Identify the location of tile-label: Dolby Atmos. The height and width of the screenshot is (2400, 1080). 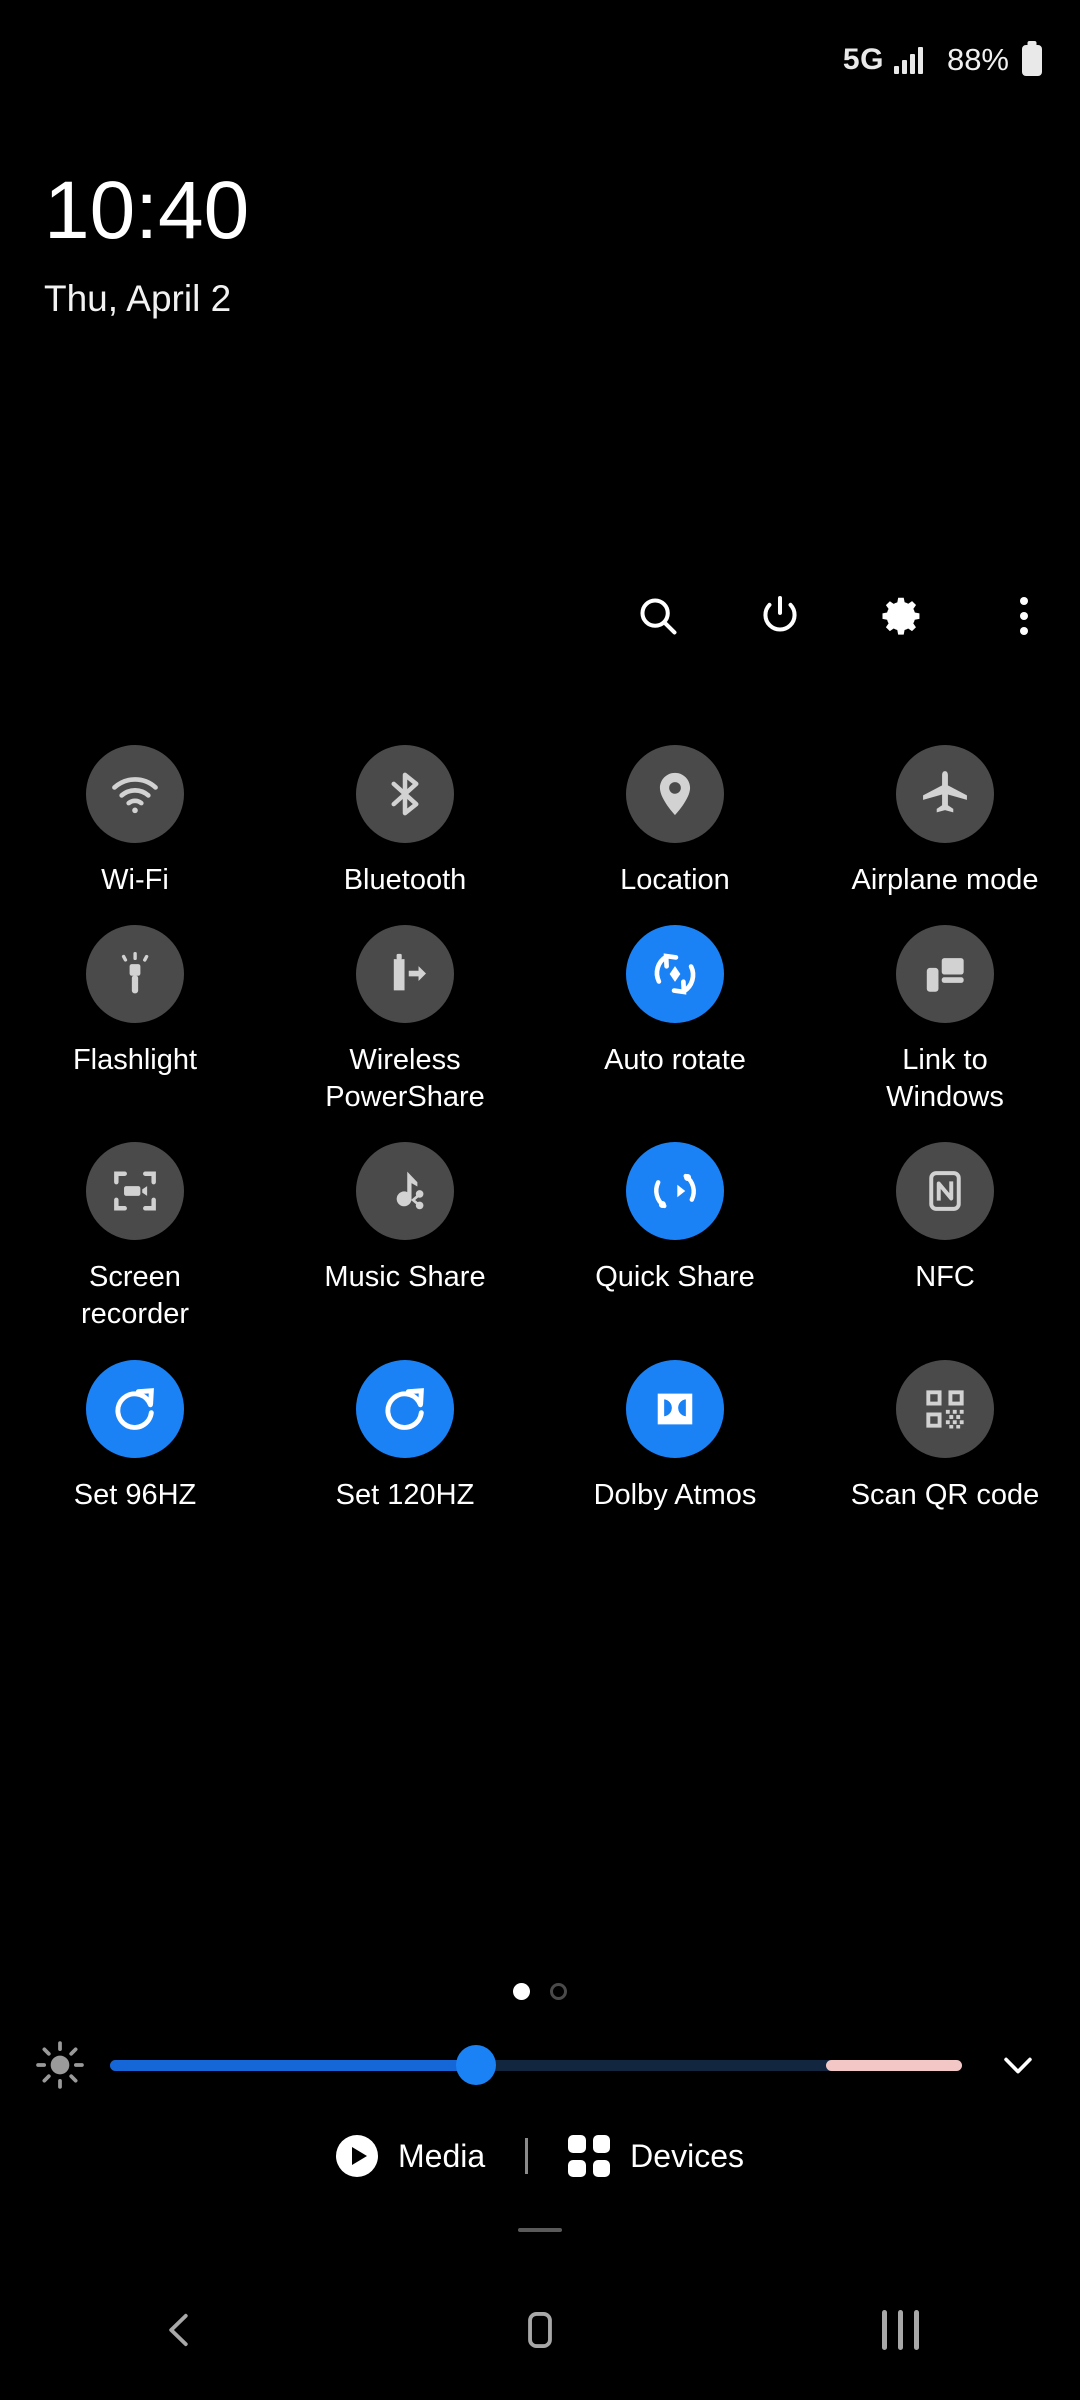
(675, 1494).